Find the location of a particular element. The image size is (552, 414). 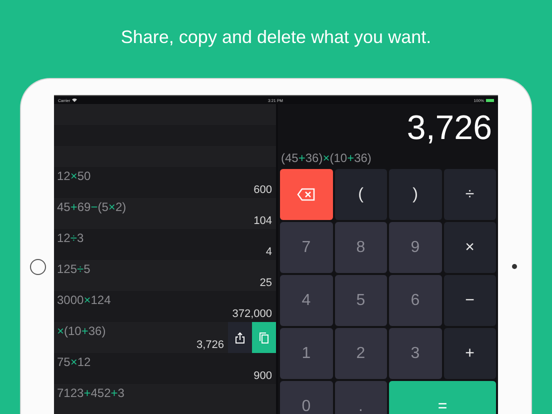

history-result: 4 is located at coordinates (268, 252).